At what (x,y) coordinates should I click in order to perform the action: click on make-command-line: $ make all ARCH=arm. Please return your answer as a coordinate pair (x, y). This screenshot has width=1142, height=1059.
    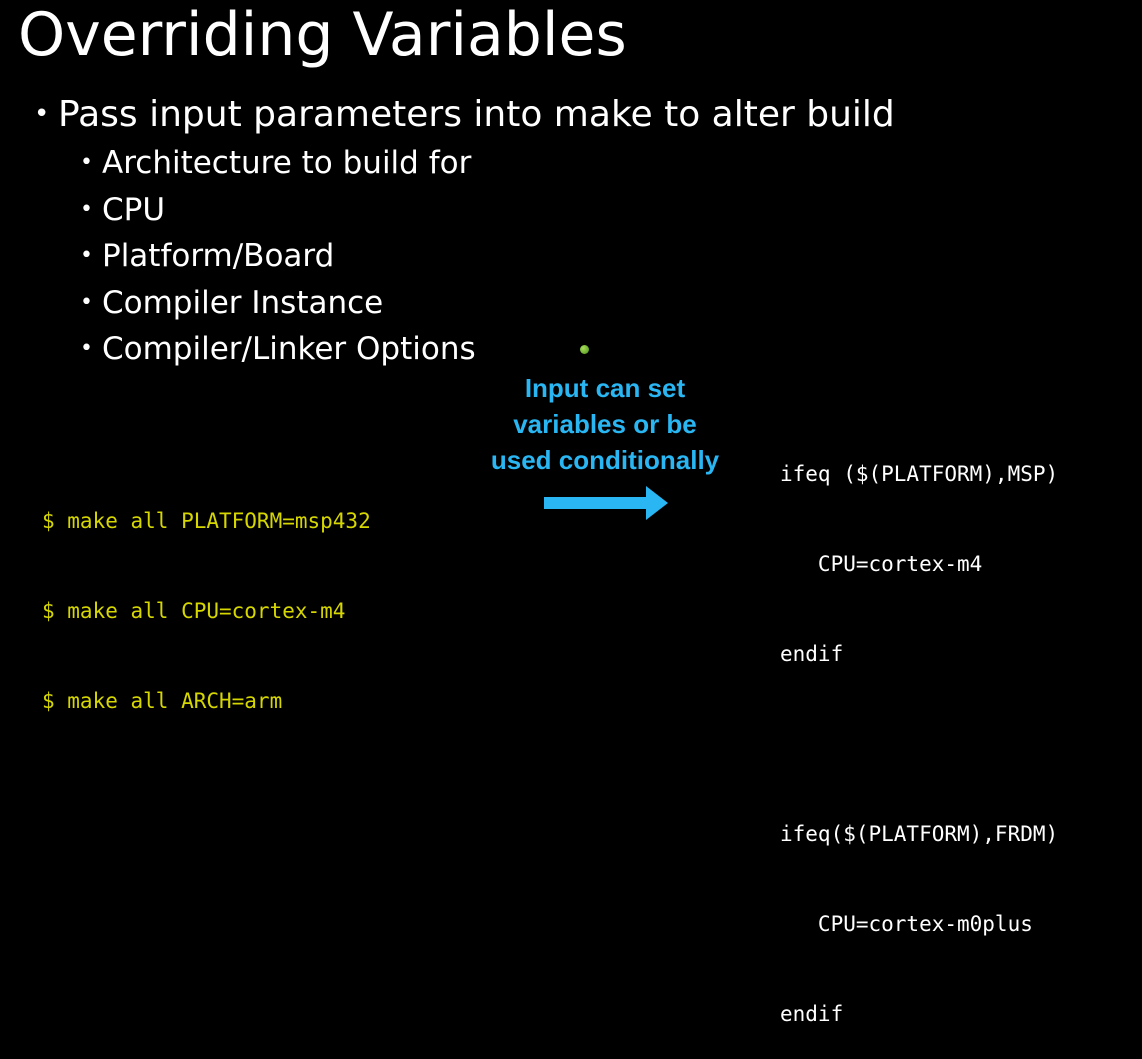
    Looking at the image, I should click on (162, 701).